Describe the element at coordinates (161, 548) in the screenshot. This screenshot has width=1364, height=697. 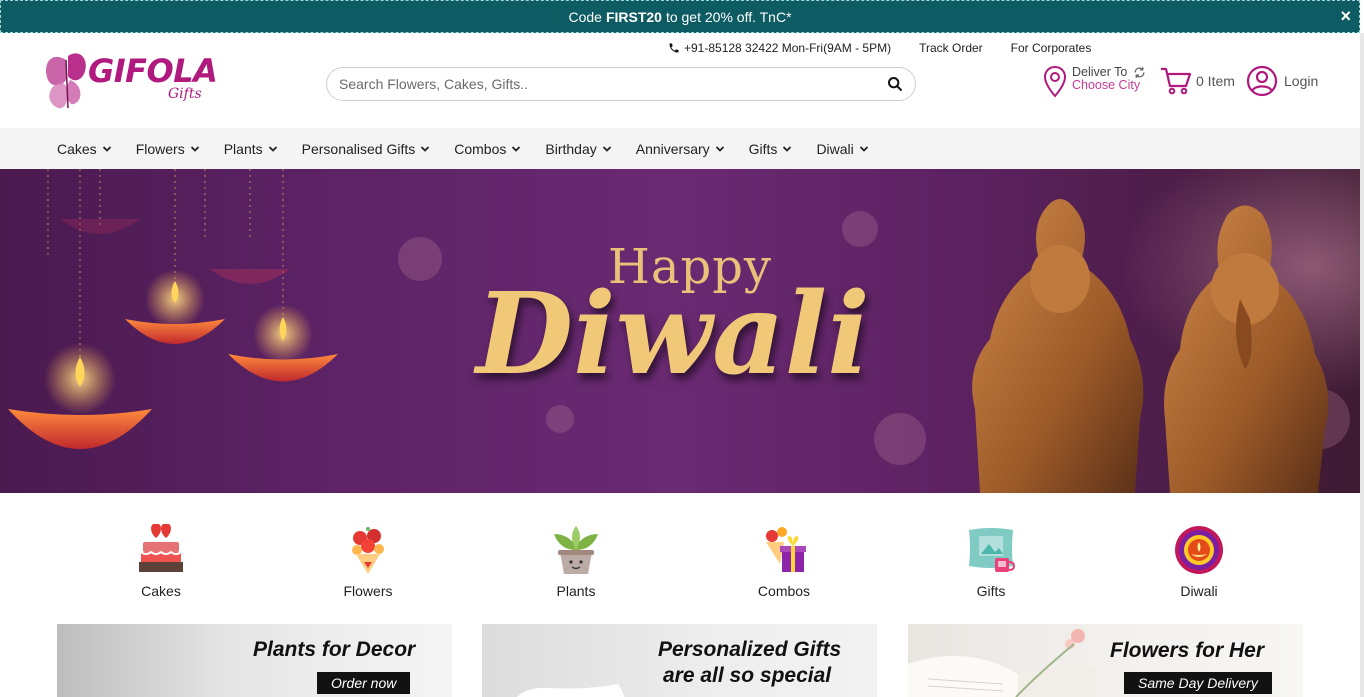
I see `cake-icon` at that location.